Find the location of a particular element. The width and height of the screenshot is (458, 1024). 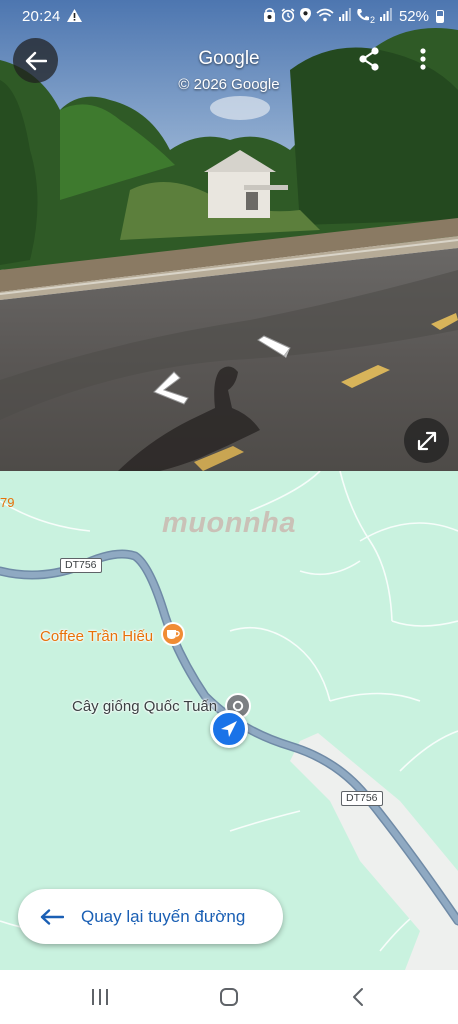

system-navigation-bar is located at coordinates (229, 997).